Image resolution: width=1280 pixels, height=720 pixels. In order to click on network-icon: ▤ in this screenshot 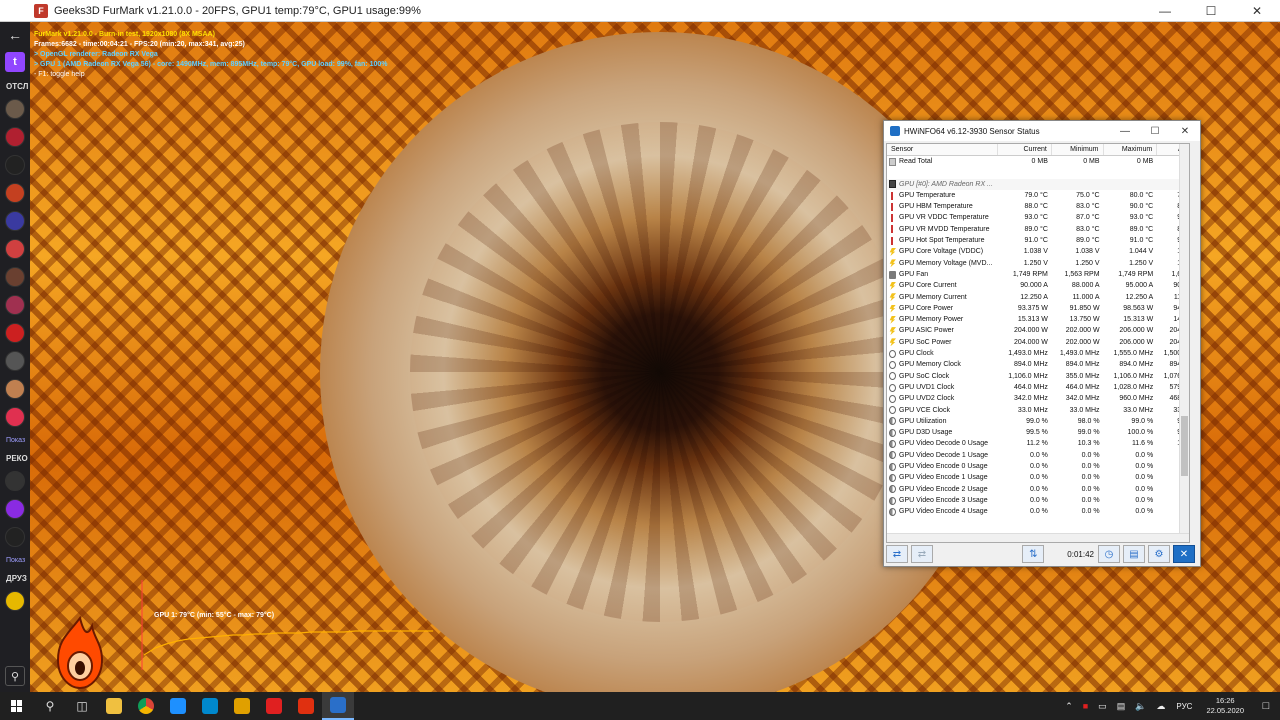, I will do `click(1121, 706)`.